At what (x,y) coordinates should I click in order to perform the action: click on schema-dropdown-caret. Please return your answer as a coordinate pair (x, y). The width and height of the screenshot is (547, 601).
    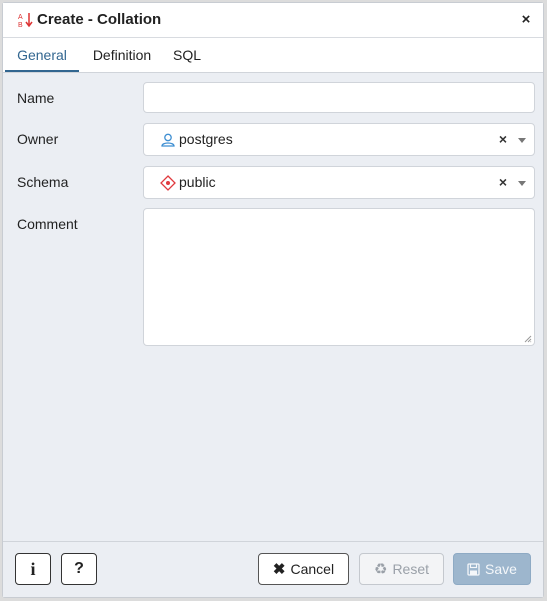
    Looking at the image, I should click on (522, 183).